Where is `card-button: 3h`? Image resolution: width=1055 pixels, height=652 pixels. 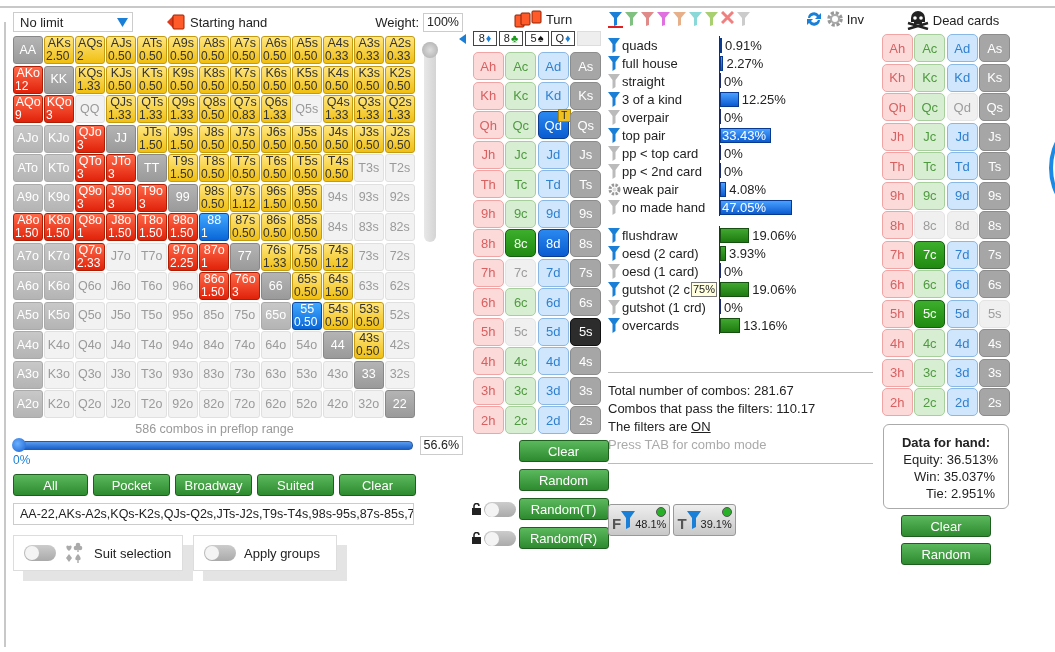
card-button: 3h is located at coordinates (897, 372).